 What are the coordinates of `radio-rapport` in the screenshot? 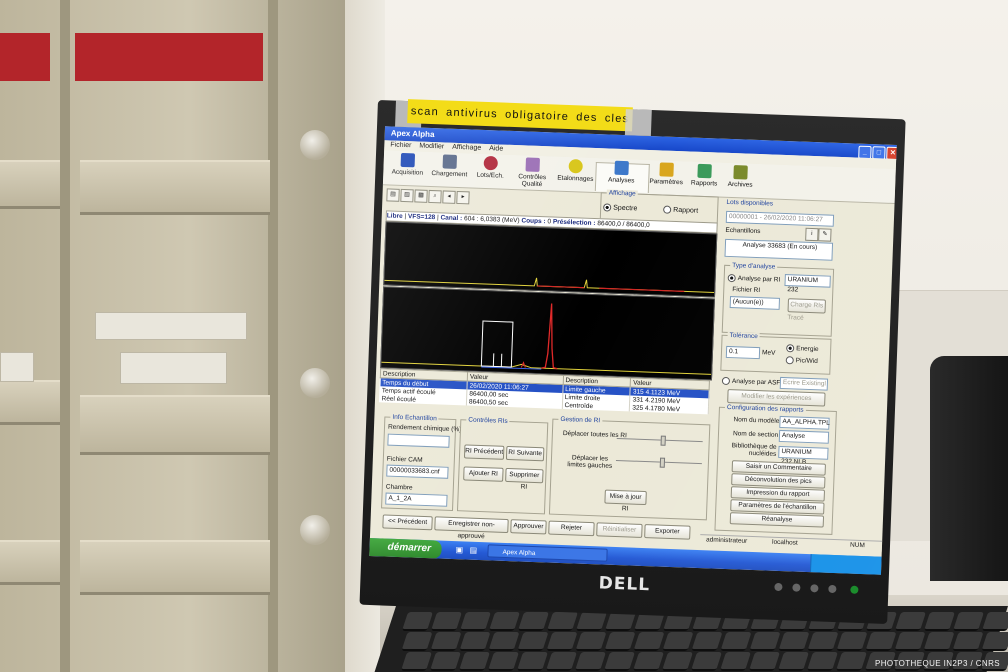 It's located at (667, 209).